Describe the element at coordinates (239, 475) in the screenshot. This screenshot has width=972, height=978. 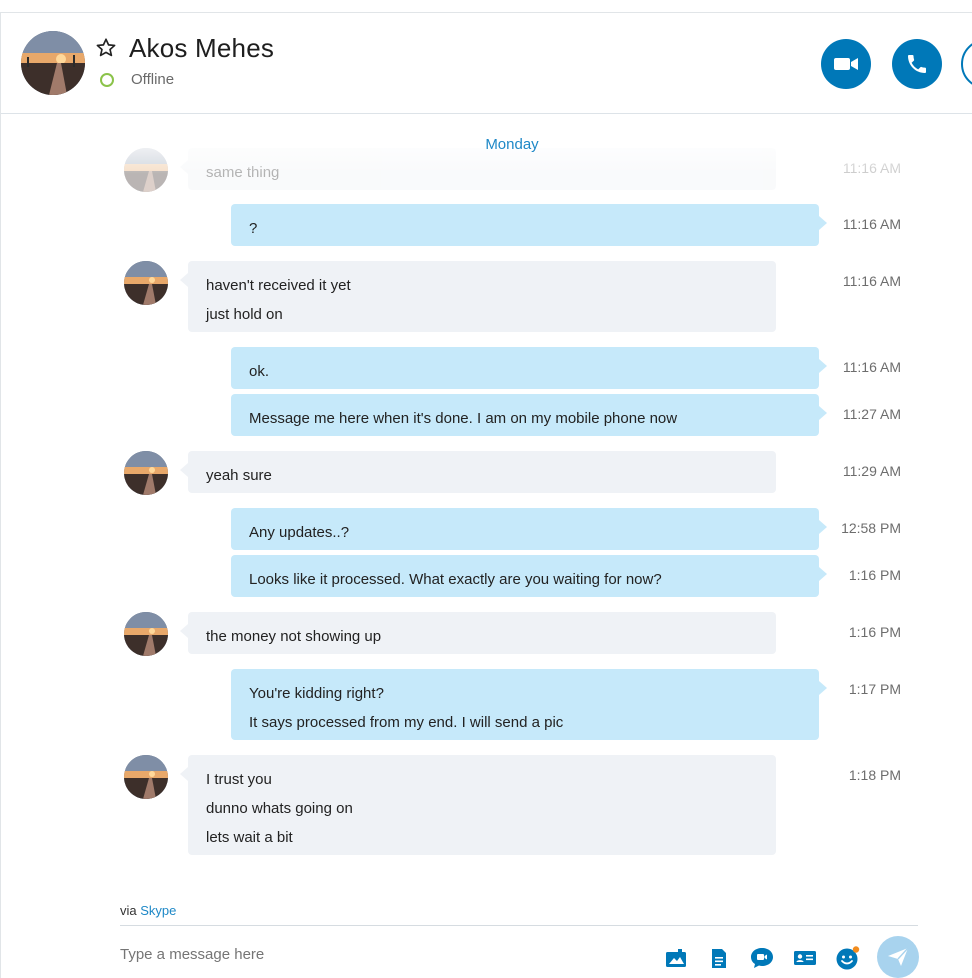
I see `message-text: yeah sure` at that location.